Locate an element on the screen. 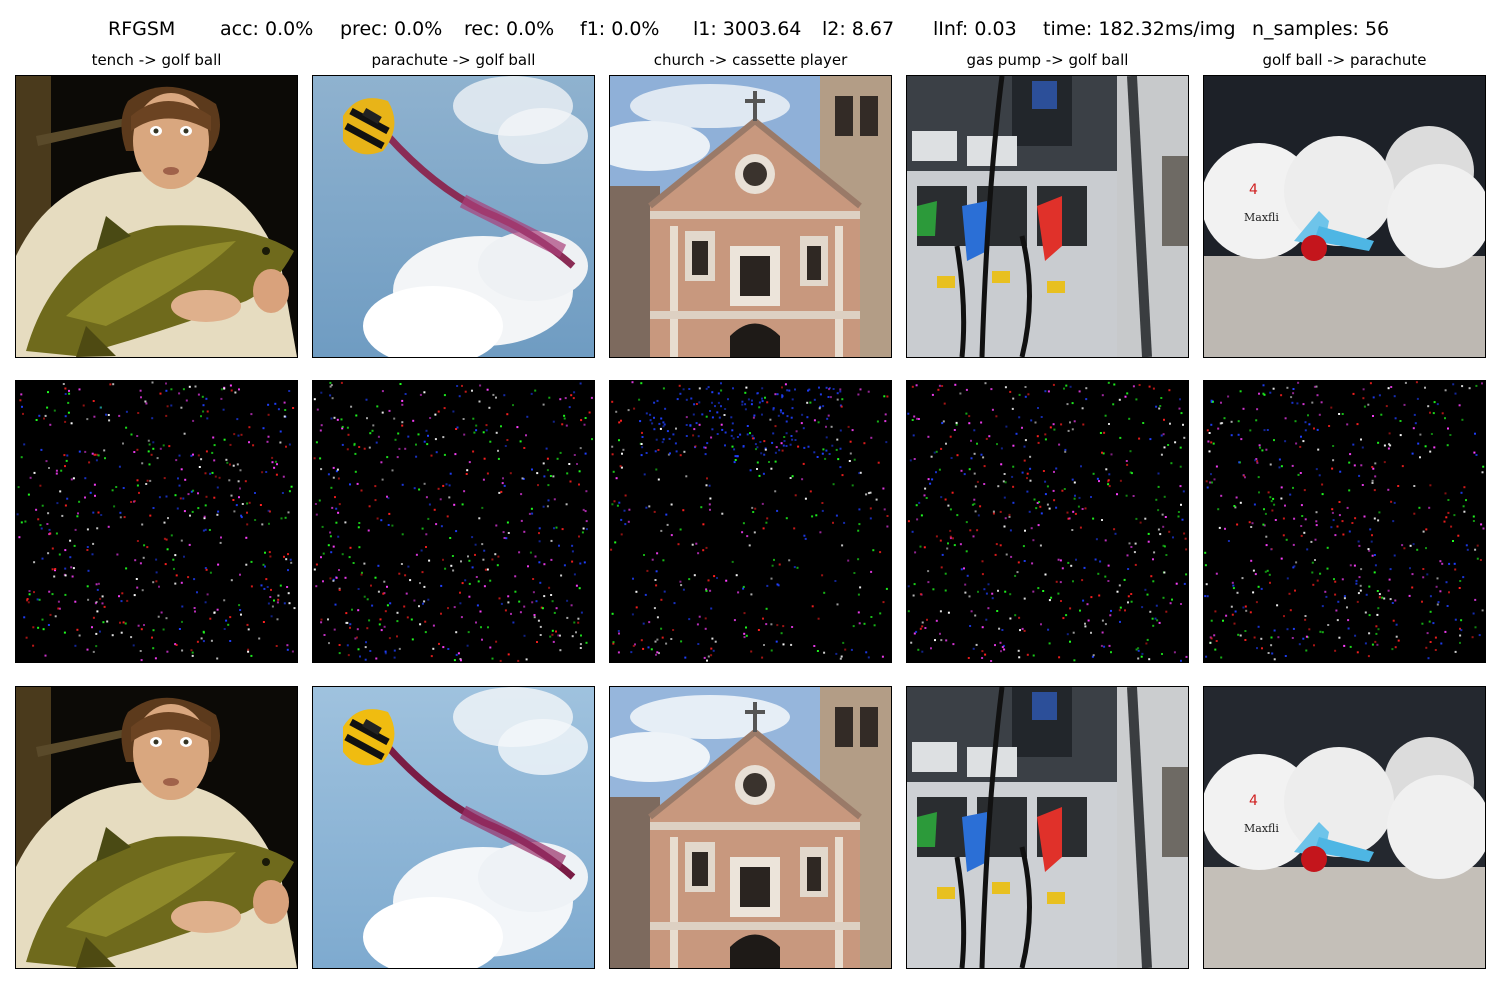 This screenshot has width=1500, height=1000. method-label: RFGSM is located at coordinates (142, 29).